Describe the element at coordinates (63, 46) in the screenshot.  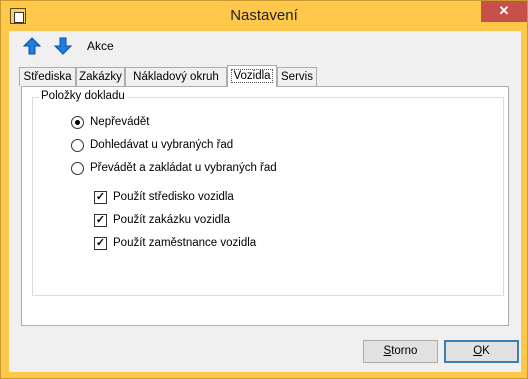
I see `arrow-down-icon` at that location.